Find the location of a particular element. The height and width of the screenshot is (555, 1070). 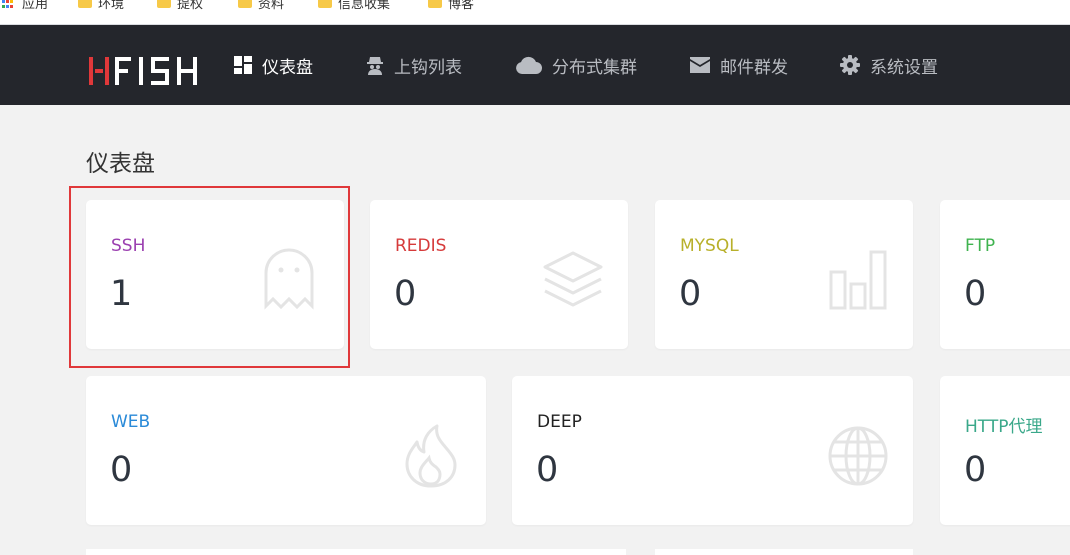

bookmark-folder: 提权 is located at coordinates (180, 6).